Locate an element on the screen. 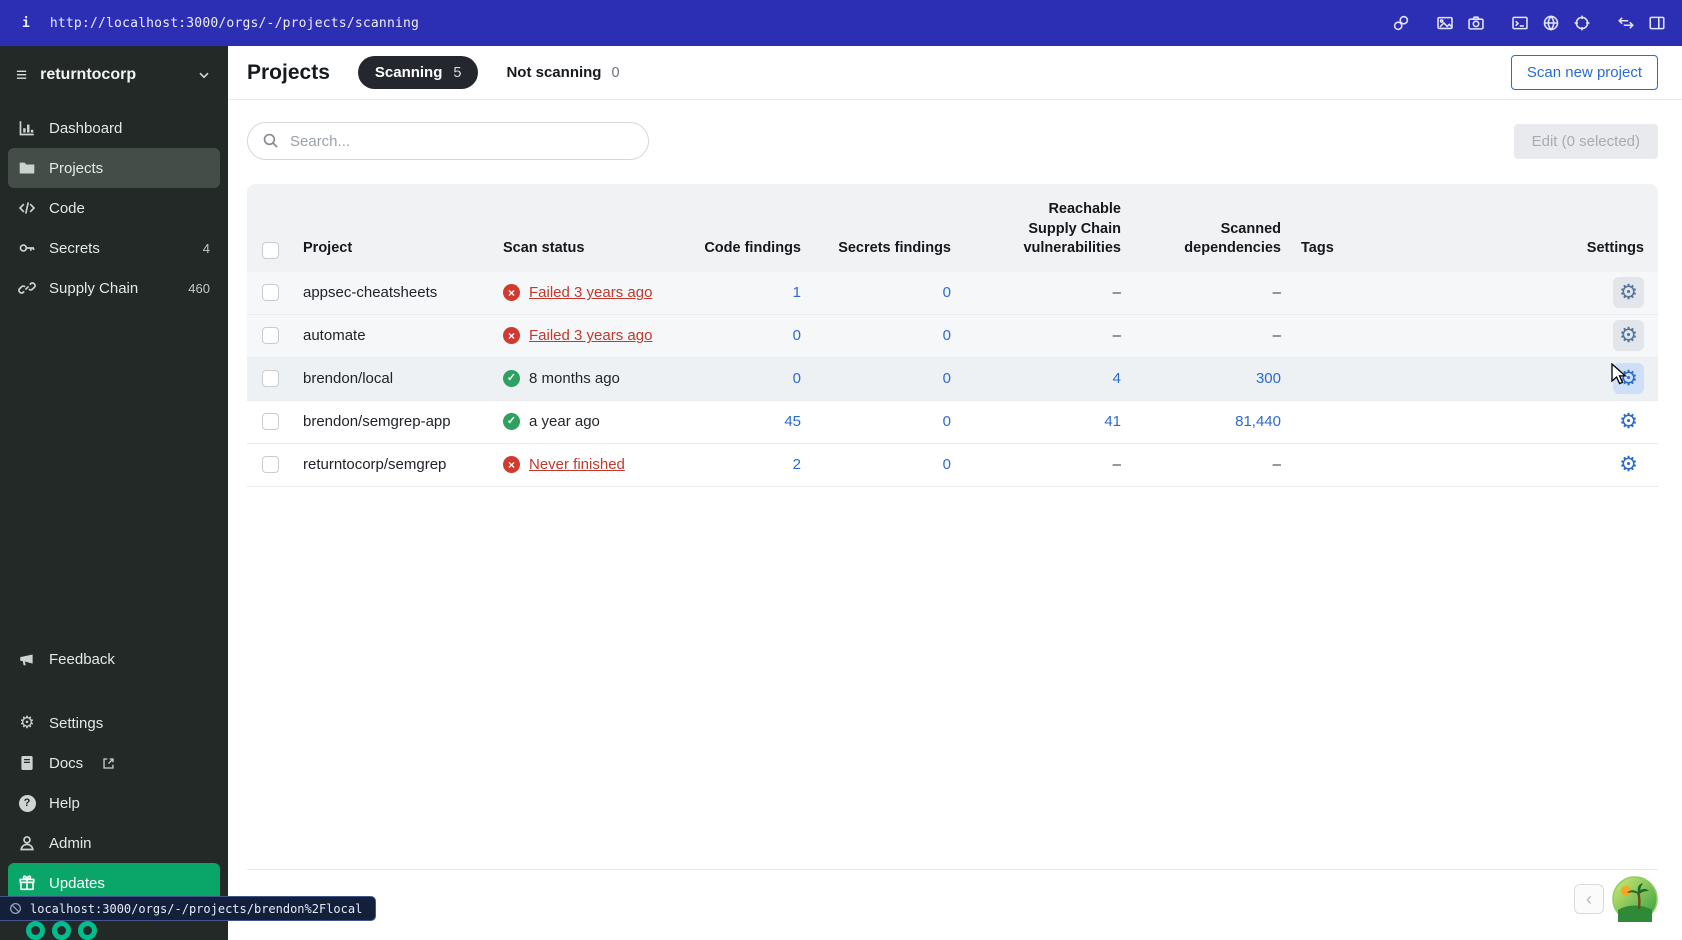  link-icon is located at coordinates (1401, 23).